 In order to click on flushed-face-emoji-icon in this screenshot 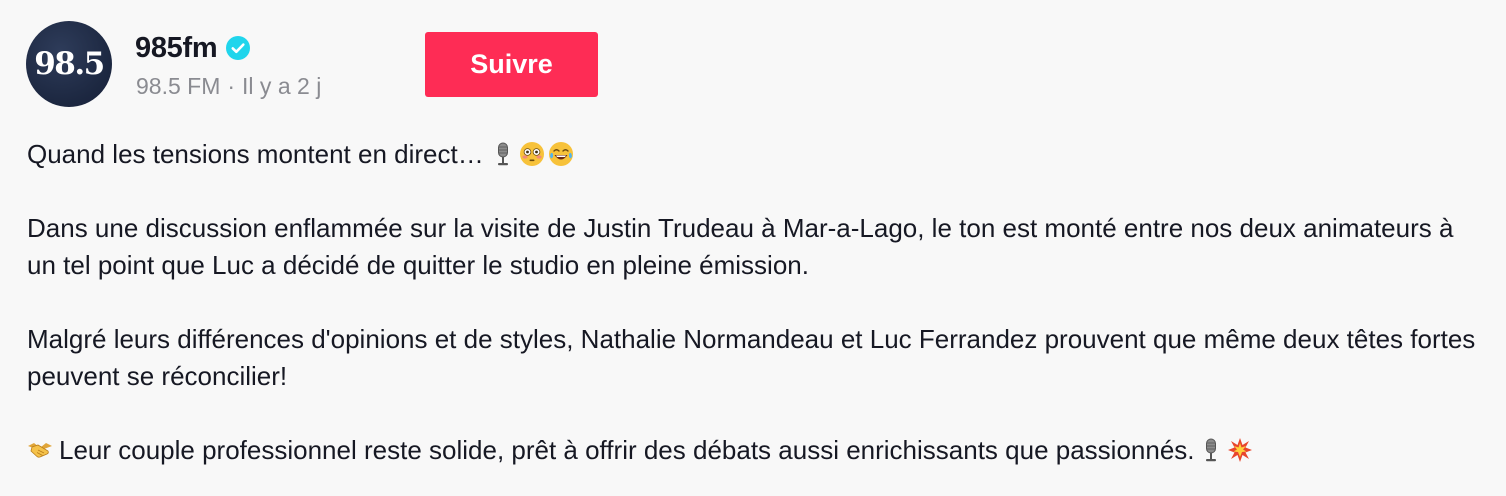, I will do `click(531, 154)`.